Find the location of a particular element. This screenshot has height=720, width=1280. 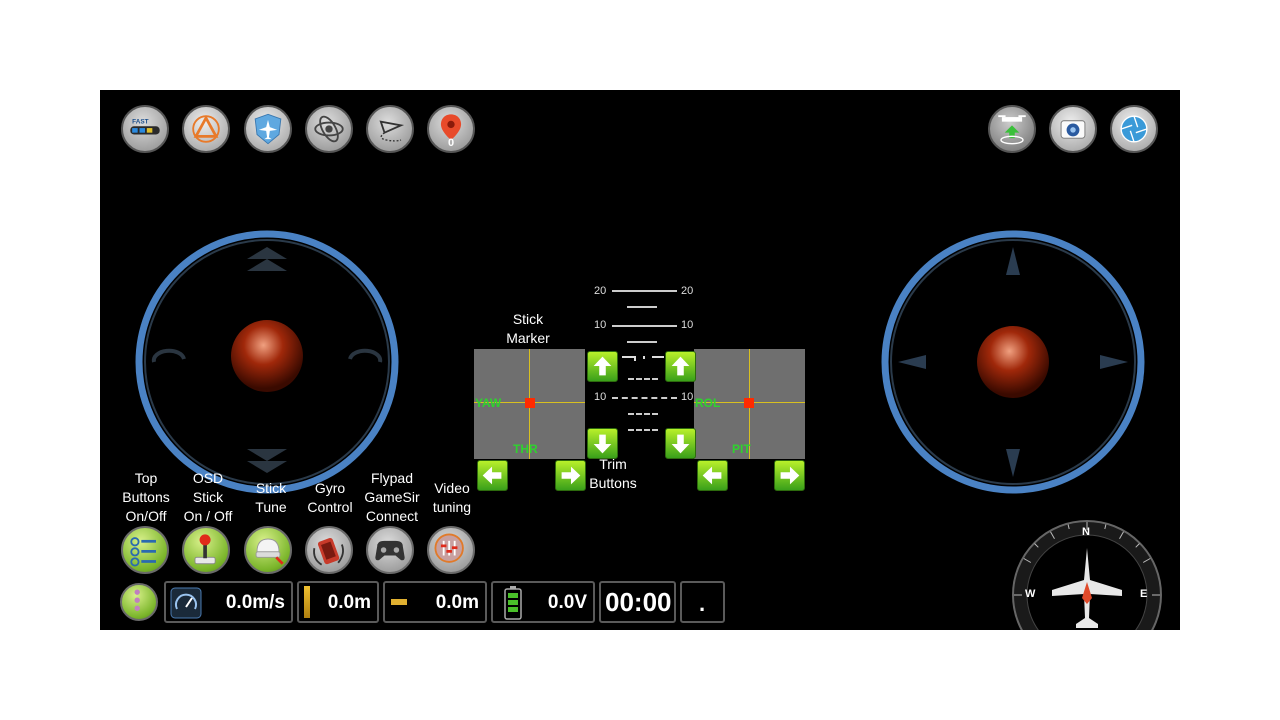

more-options-button is located at coordinates (139, 602).